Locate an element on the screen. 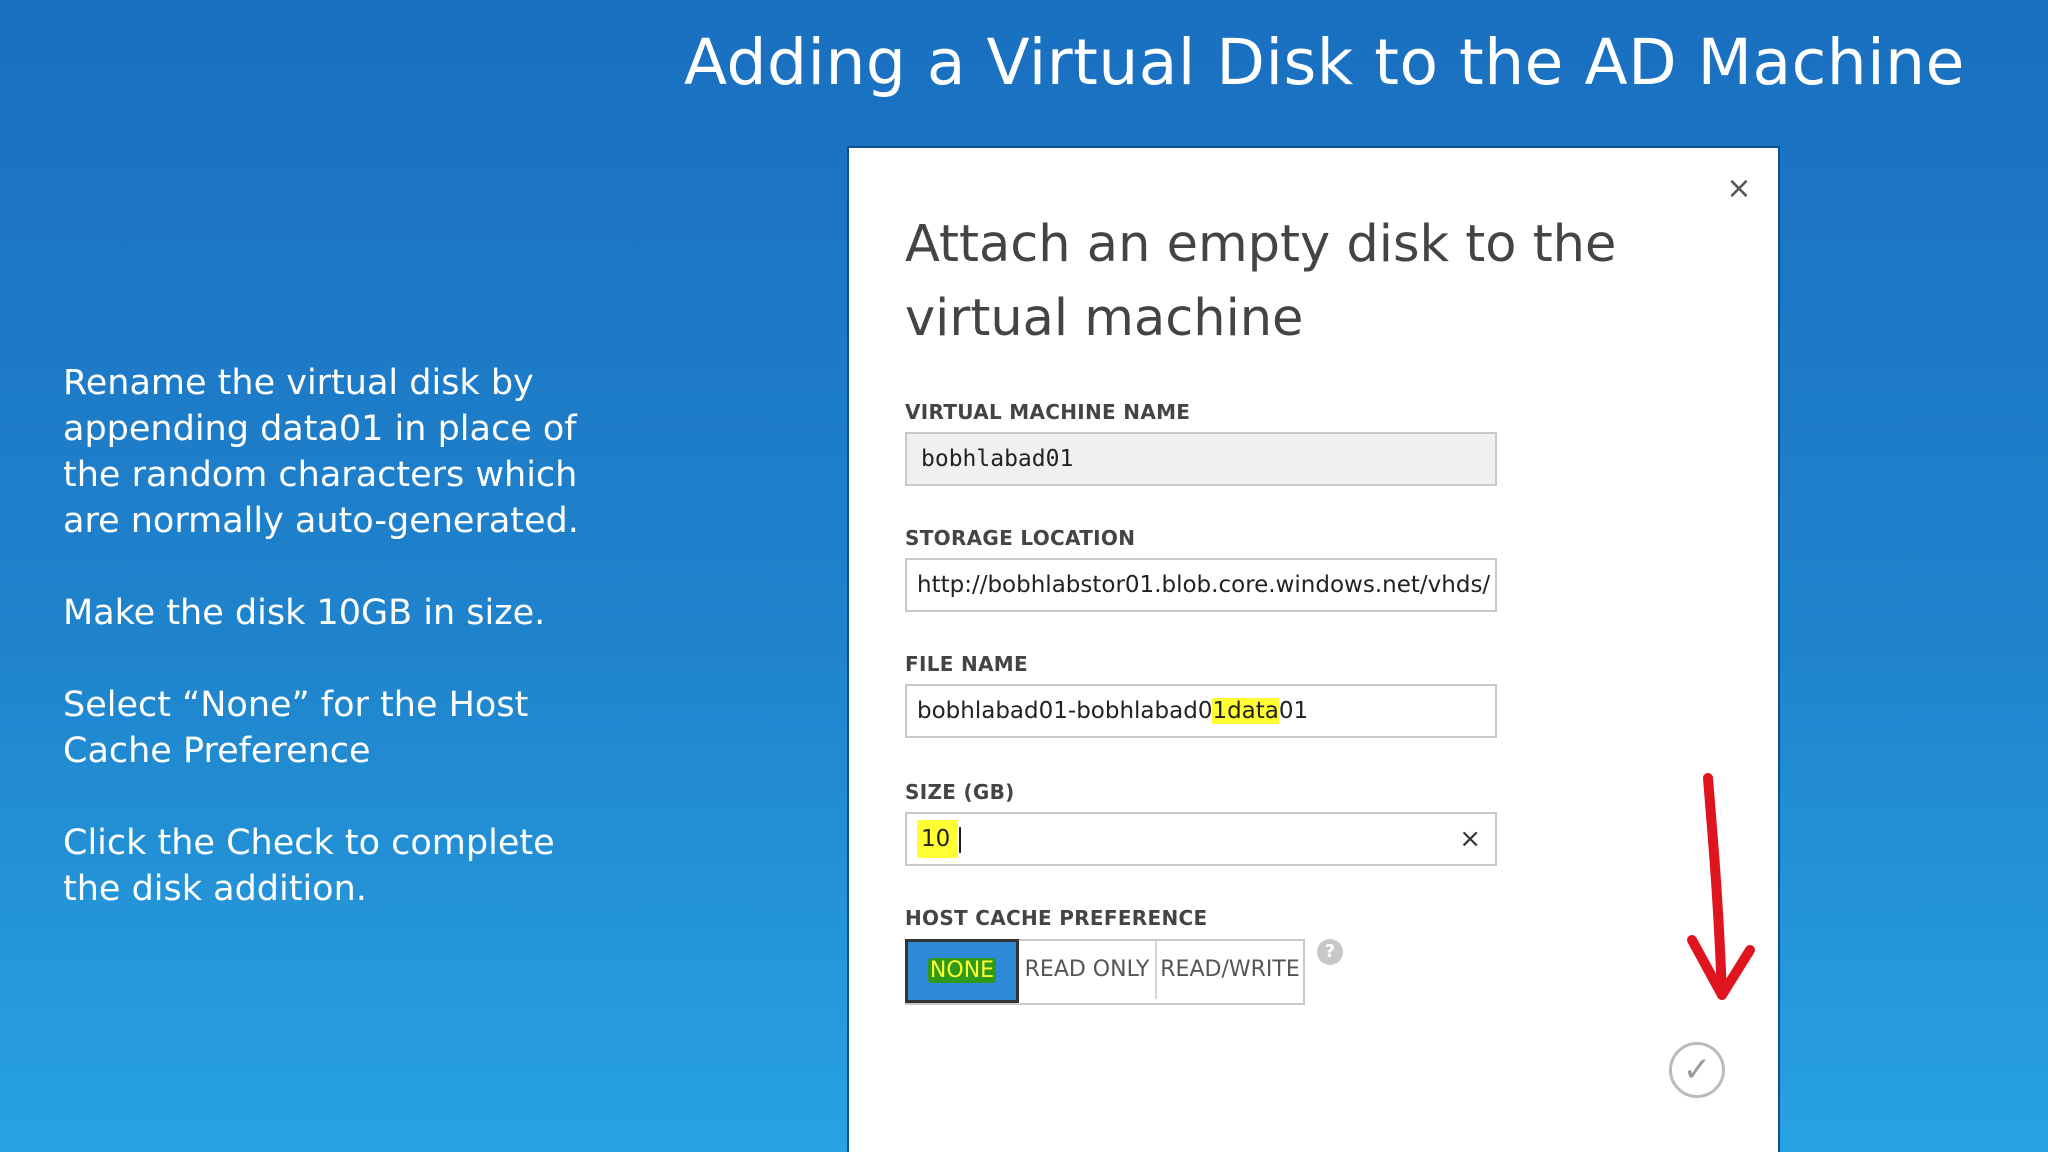  size-field: 10 × is located at coordinates (1201, 839).